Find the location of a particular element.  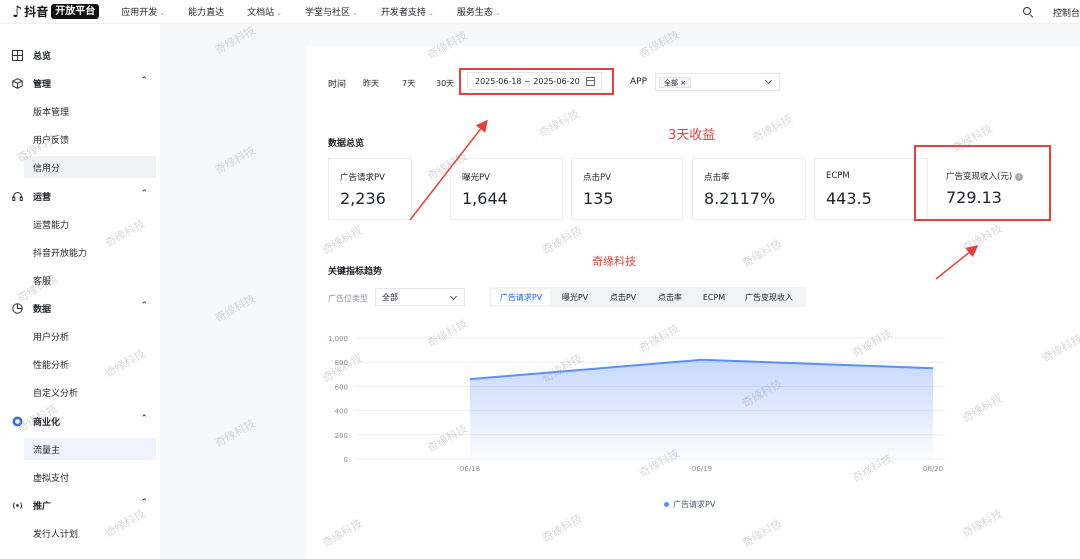

headset-icon is located at coordinates (17, 196).